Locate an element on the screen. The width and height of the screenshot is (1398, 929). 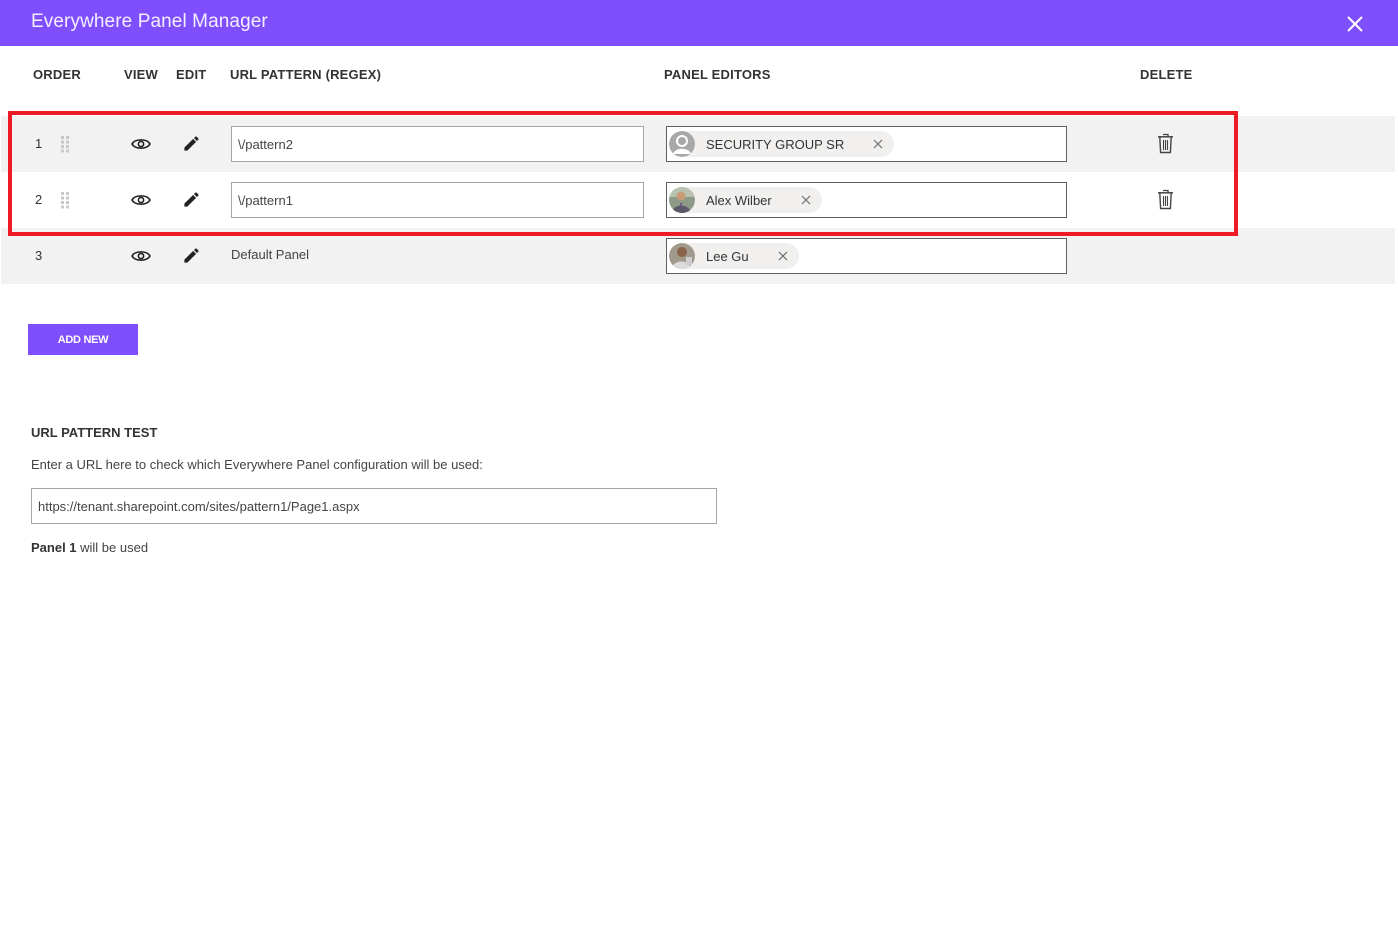
panel-row: 2 Alex Wilber is located at coordinates (698, 200).